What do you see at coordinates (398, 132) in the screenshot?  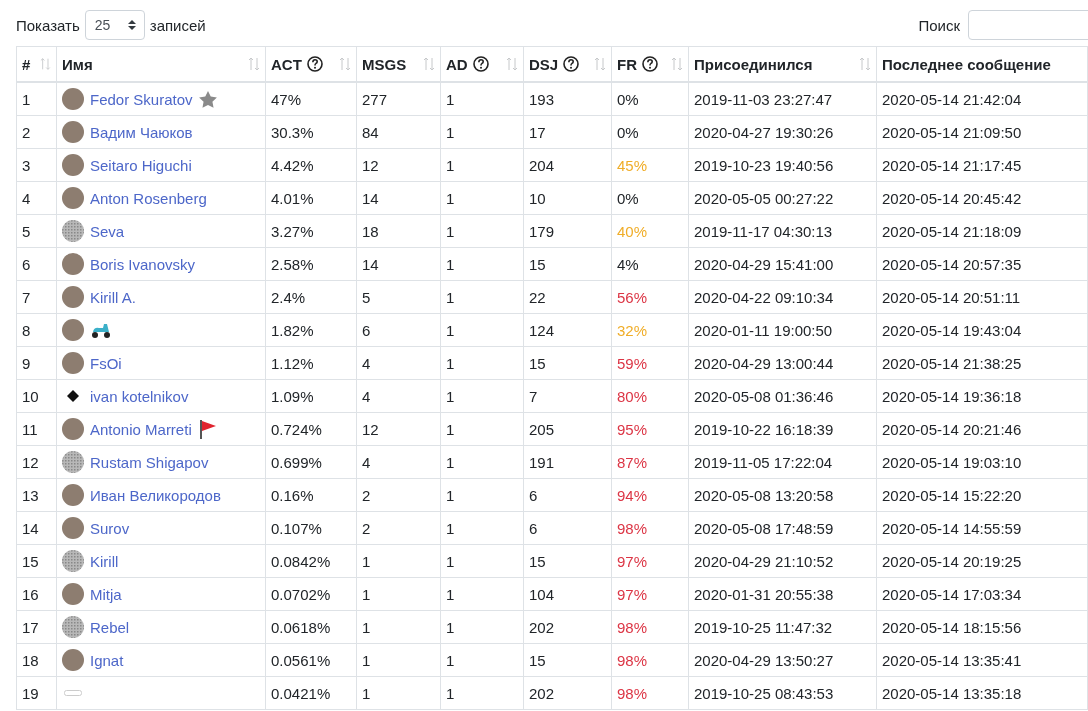 I see `table-cell: 84` at bounding box center [398, 132].